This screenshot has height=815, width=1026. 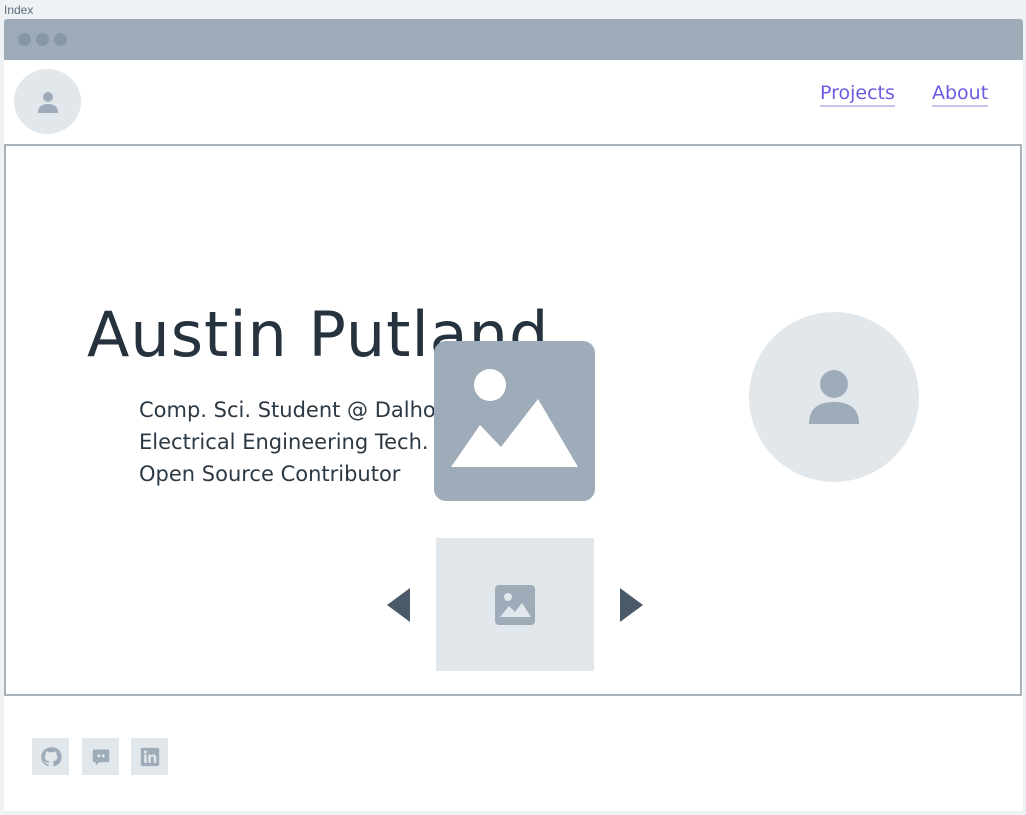 I want to click on image-placeholder-icon, so click(x=514, y=418).